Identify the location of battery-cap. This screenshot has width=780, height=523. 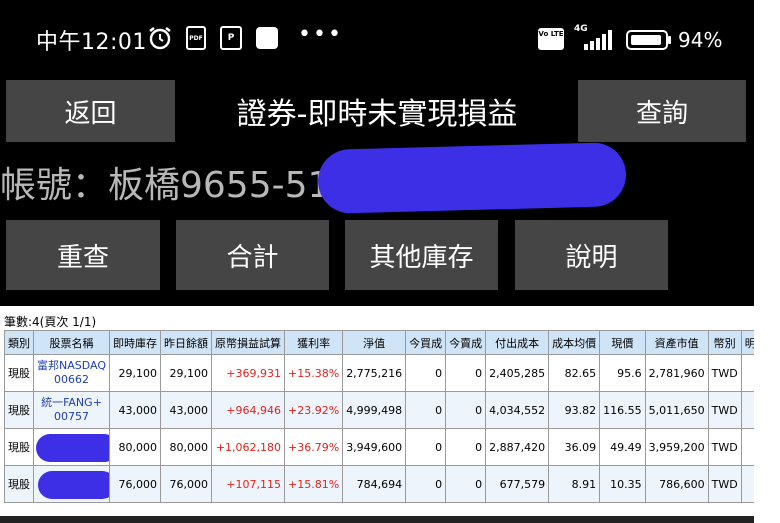
(669, 40).